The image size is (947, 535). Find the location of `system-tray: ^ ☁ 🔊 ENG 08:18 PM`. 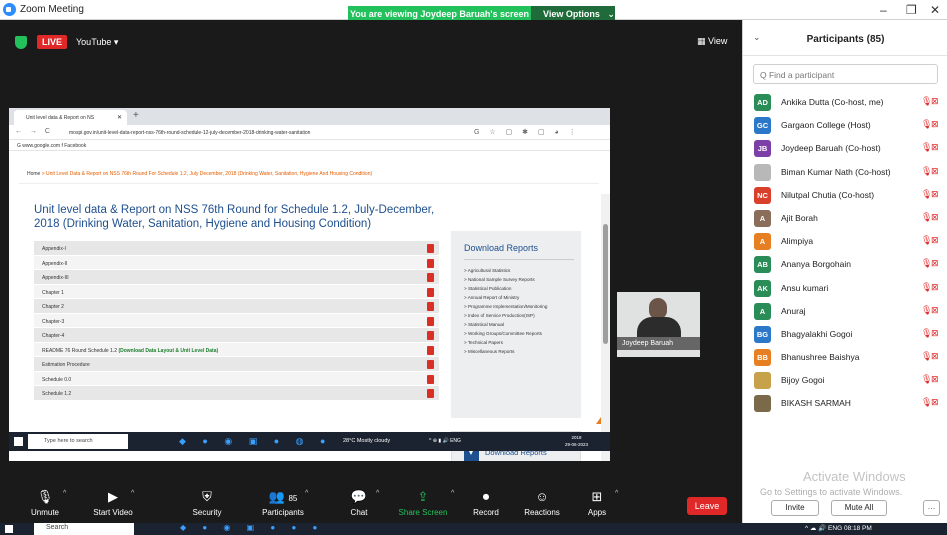

system-tray: ^ ☁ 🔊 ENG 08:18 PM is located at coordinates (838, 528).